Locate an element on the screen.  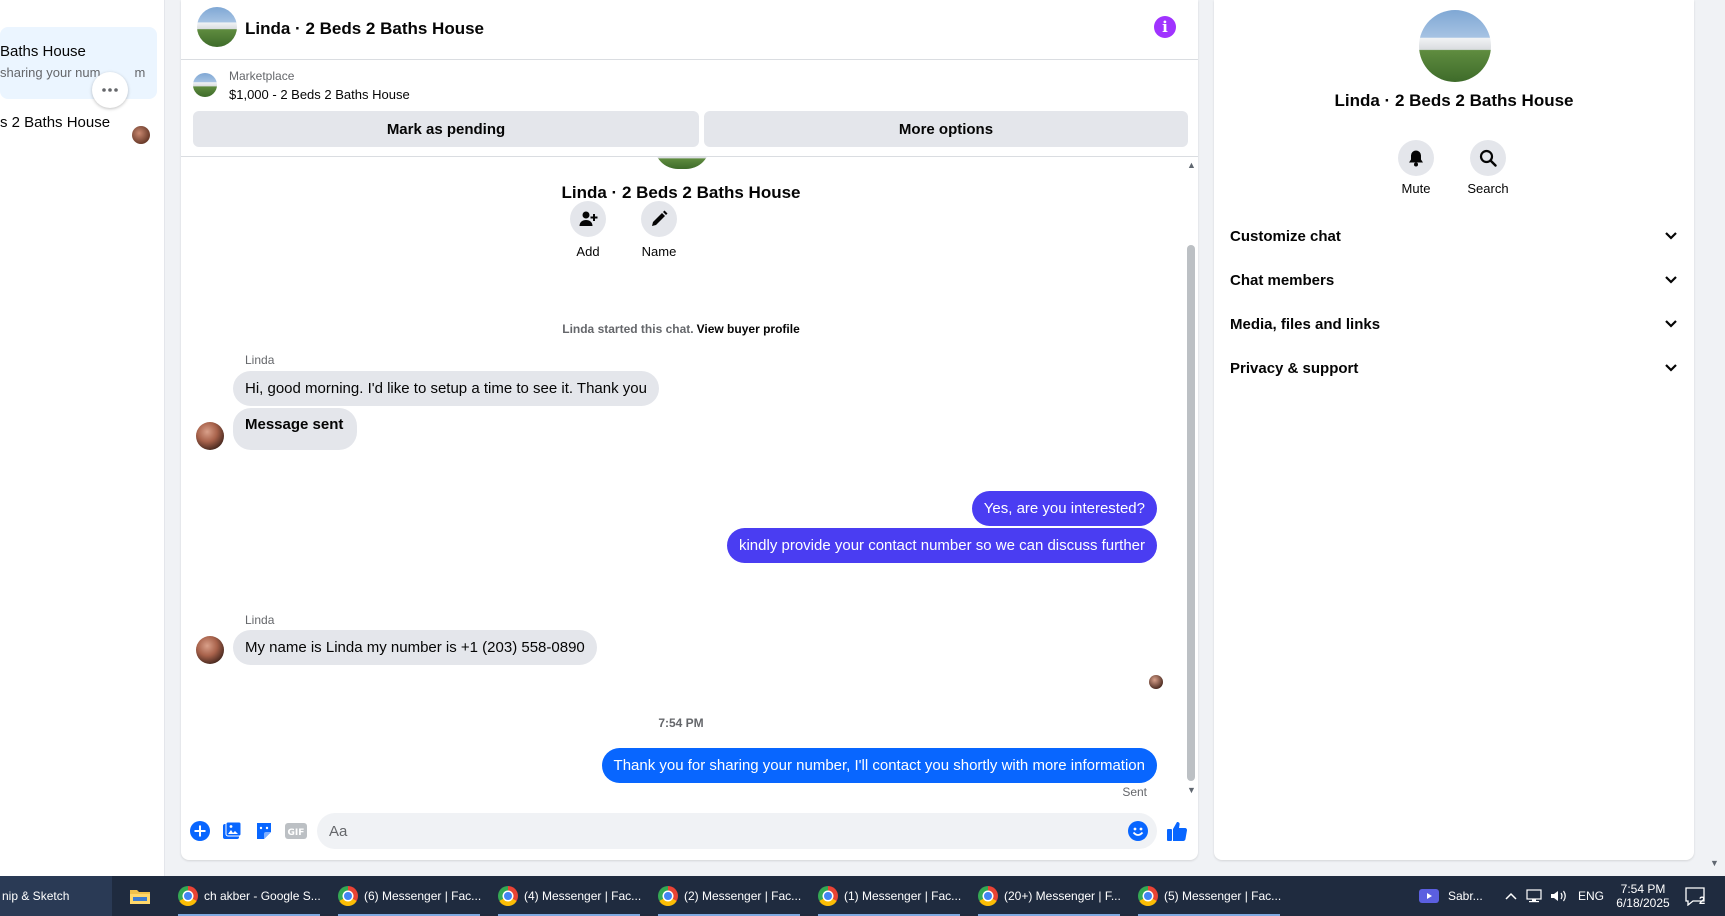
timestamp-separator: 7:54 PM is located at coordinates (681, 723).